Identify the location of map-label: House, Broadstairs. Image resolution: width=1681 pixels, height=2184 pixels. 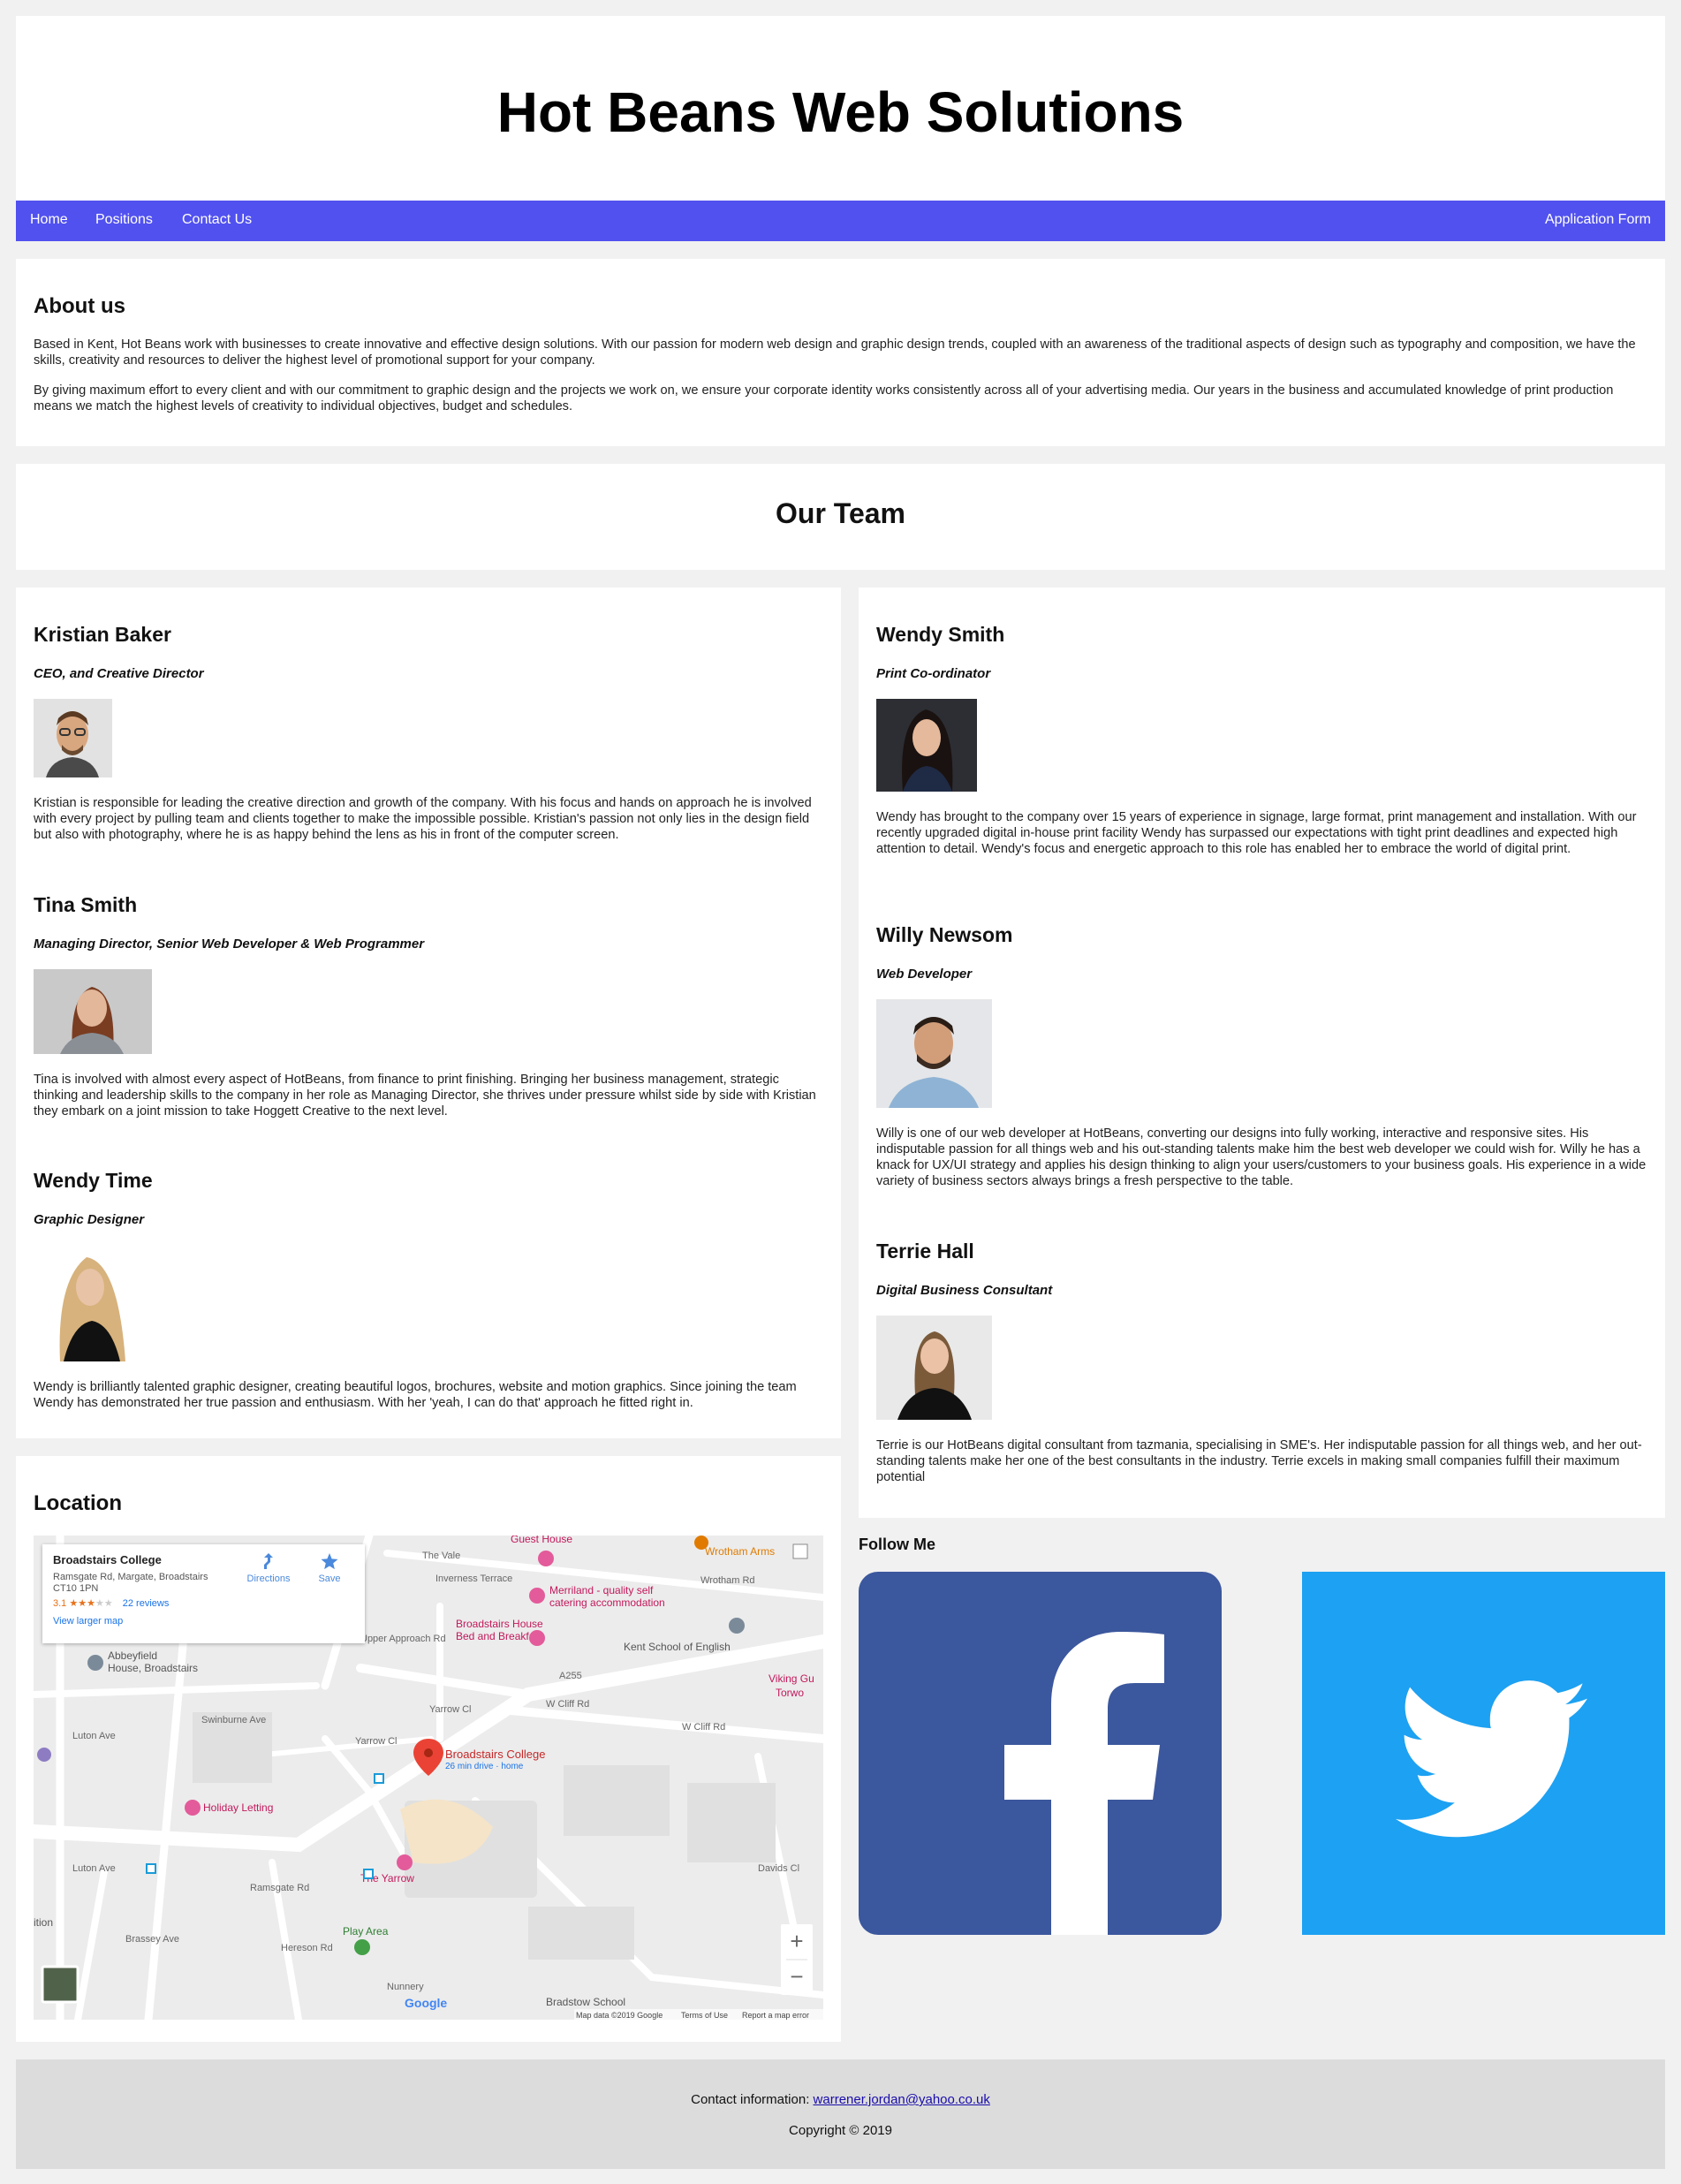
(153, 1668).